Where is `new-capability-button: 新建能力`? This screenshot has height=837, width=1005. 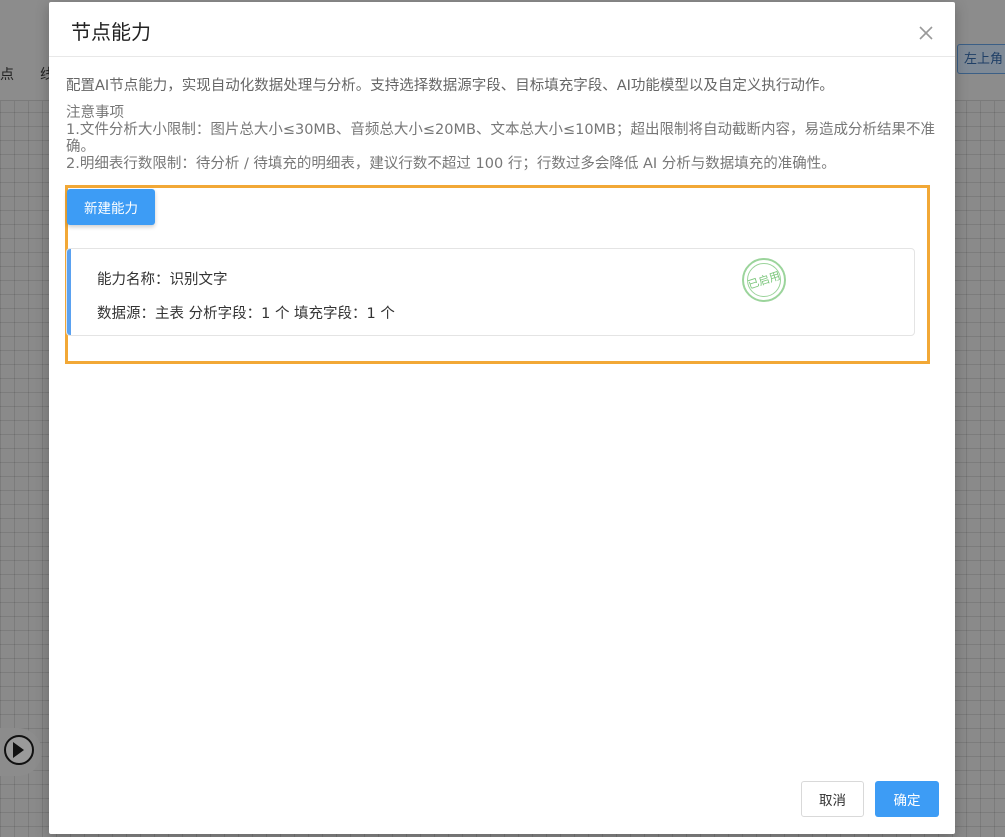 new-capability-button: 新建能力 is located at coordinates (111, 207).